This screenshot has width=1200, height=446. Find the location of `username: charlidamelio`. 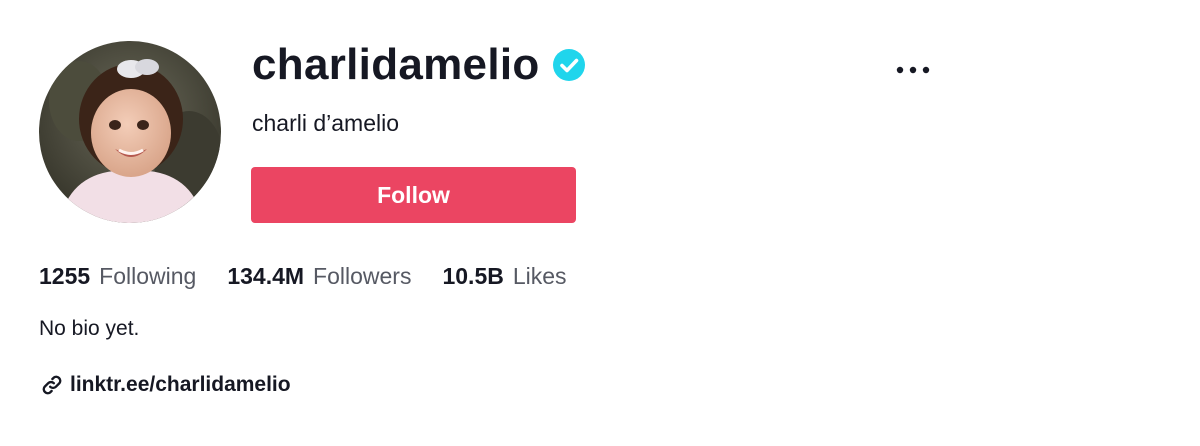

username: charlidamelio is located at coordinates (396, 64).